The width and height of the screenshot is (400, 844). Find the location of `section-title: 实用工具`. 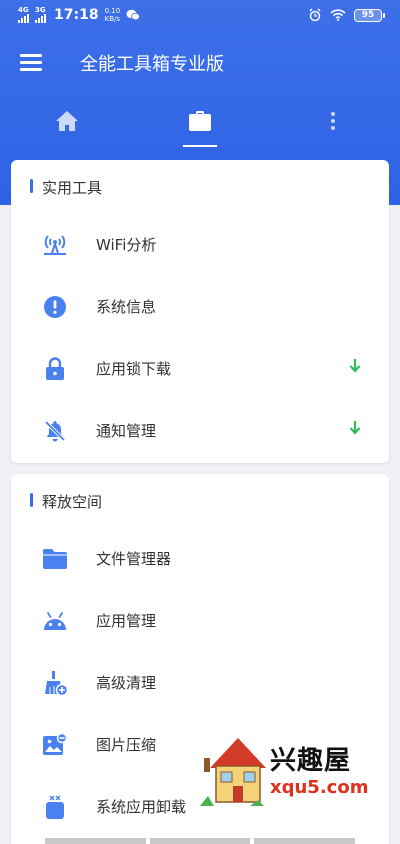

section-title: 实用工具 is located at coordinates (72, 188).